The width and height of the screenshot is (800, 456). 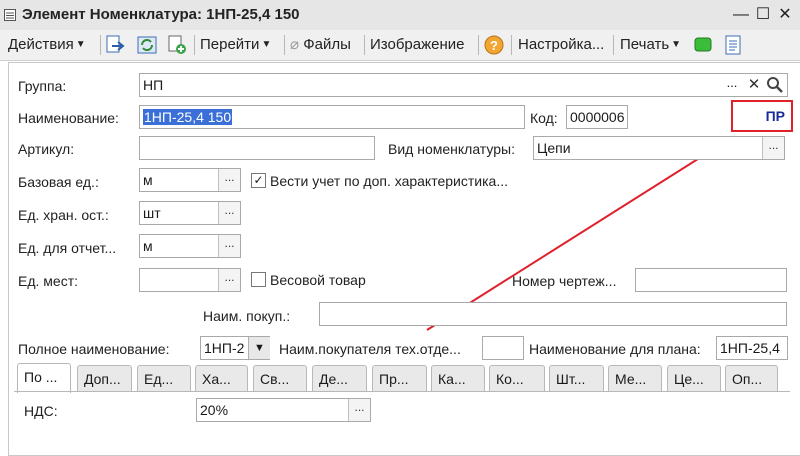 I want to click on close-icon: ✕, so click(x=785, y=14).